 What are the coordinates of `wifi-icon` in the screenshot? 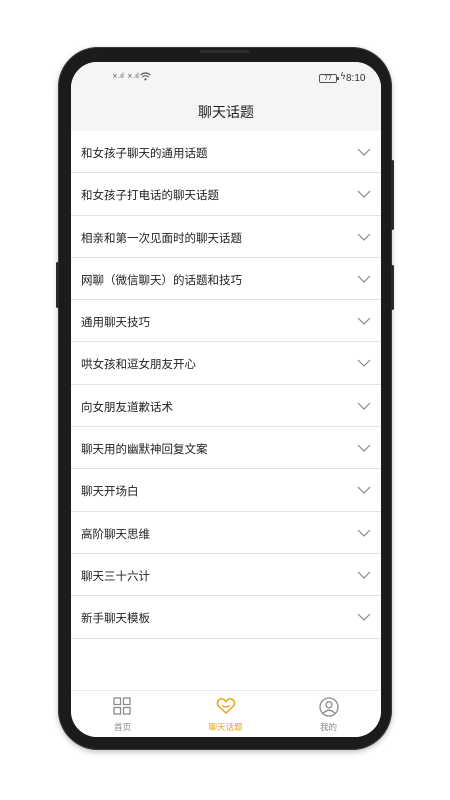 It's located at (145, 76).